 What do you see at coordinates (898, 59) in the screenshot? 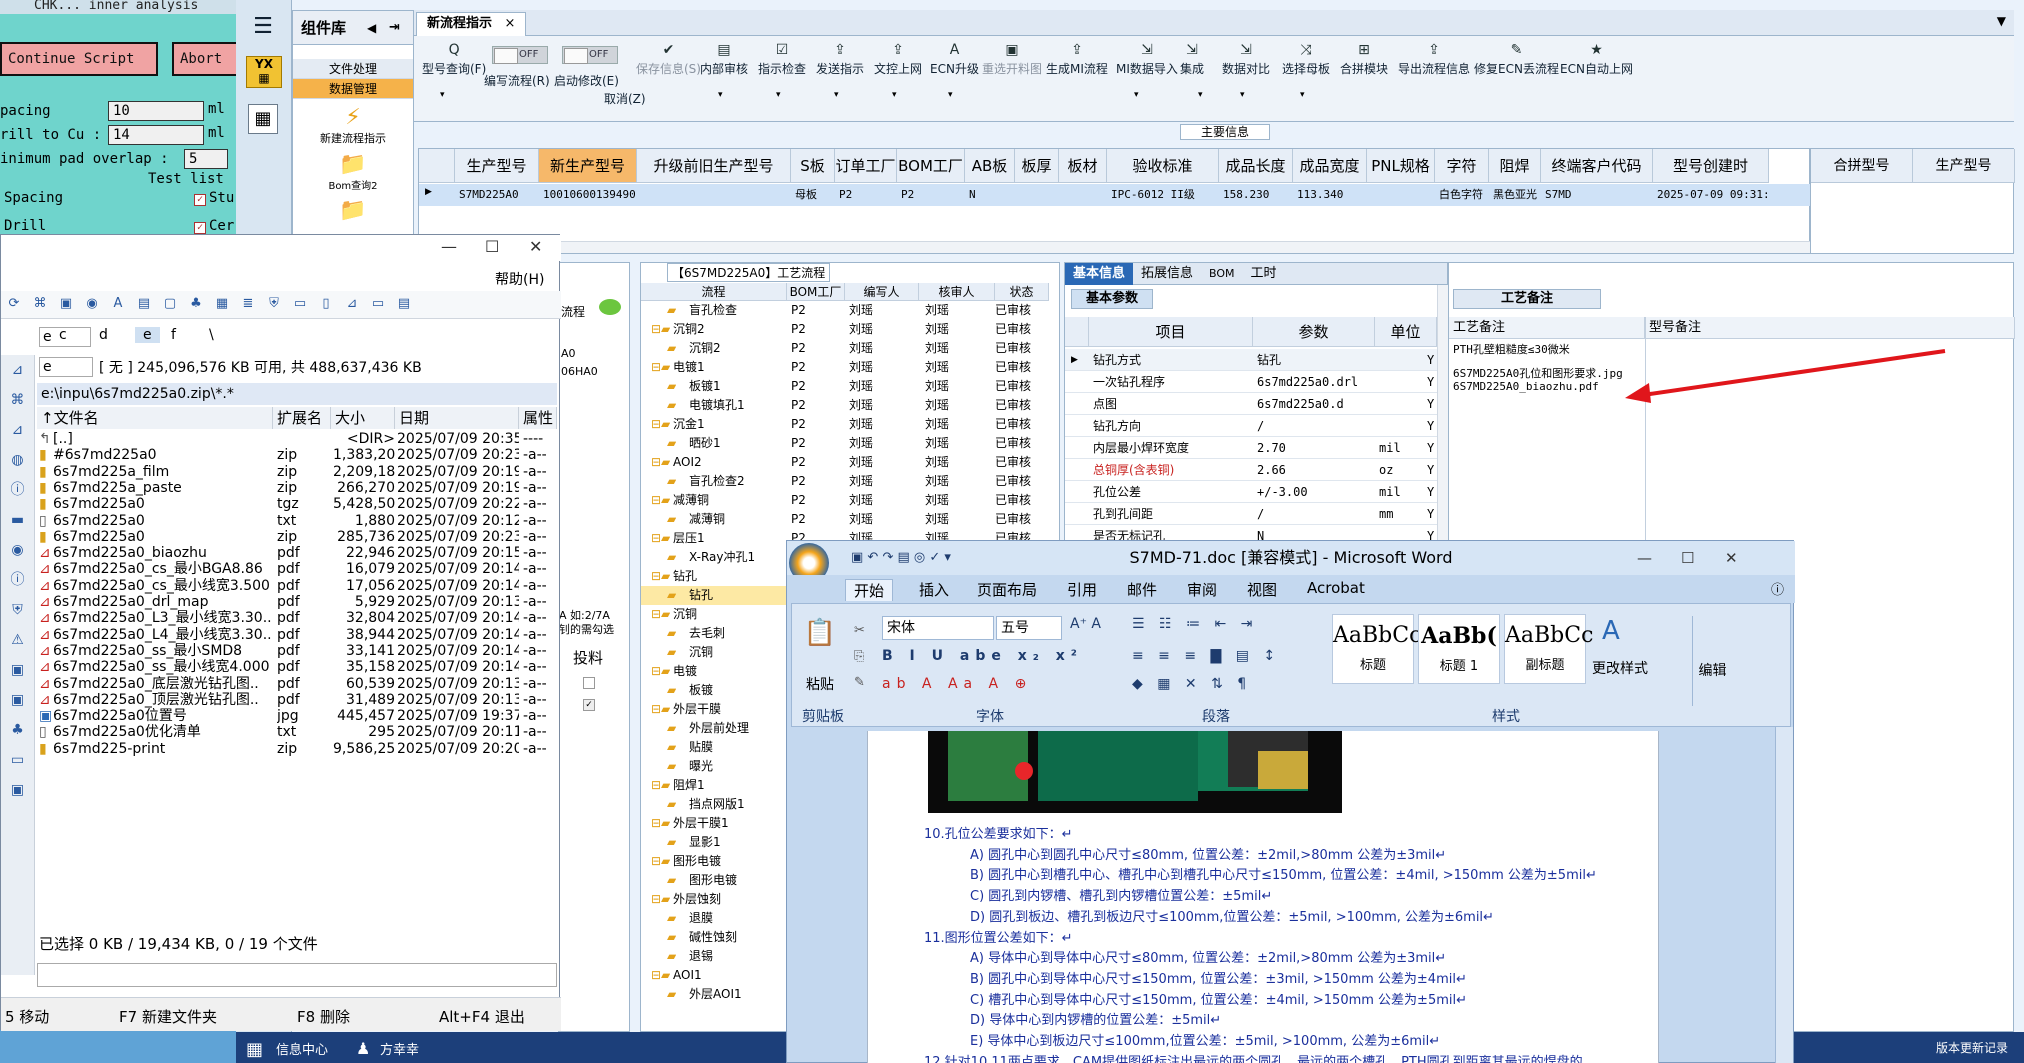
I see `ribbon-button: ⇪ 文控上网` at bounding box center [898, 59].